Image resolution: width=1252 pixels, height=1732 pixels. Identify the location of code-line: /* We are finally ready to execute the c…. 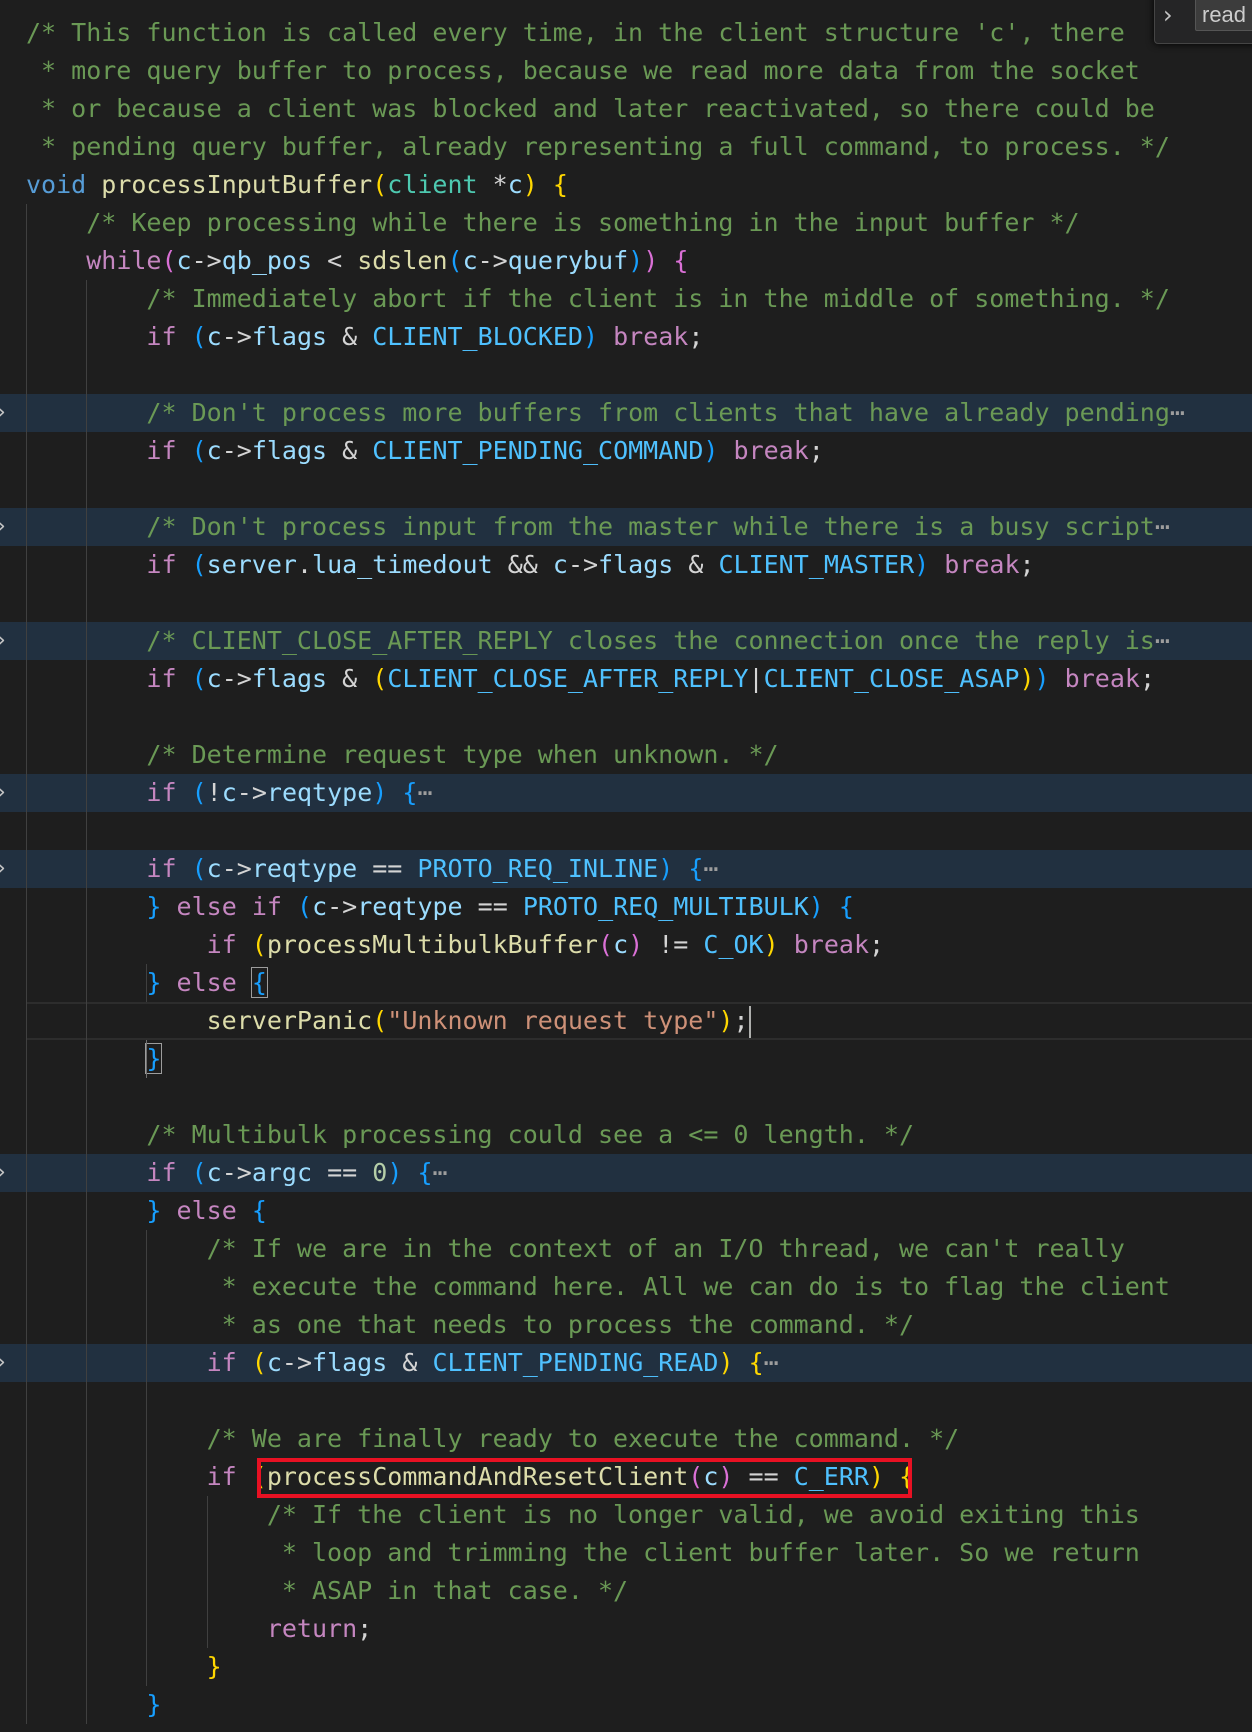
(626, 1439).